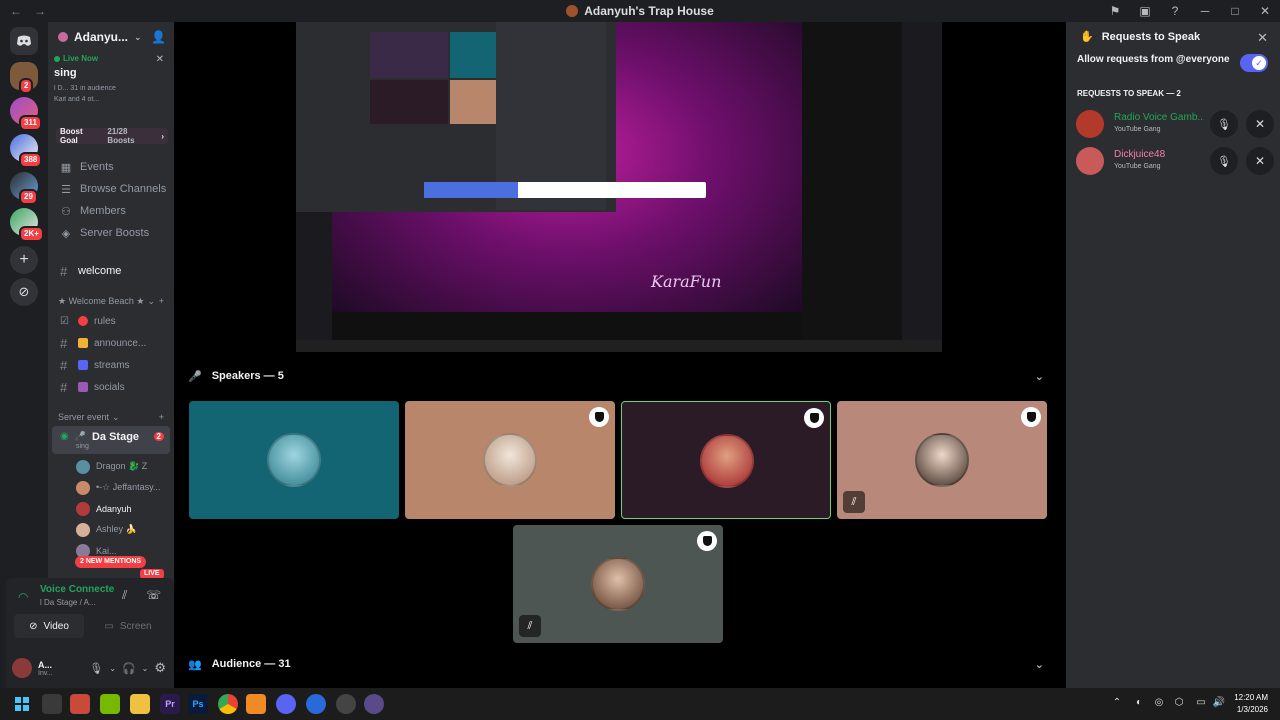  Describe the element at coordinates (111, 417) in the screenshot. I see `category-server-event: Server event ⌄ +` at that location.